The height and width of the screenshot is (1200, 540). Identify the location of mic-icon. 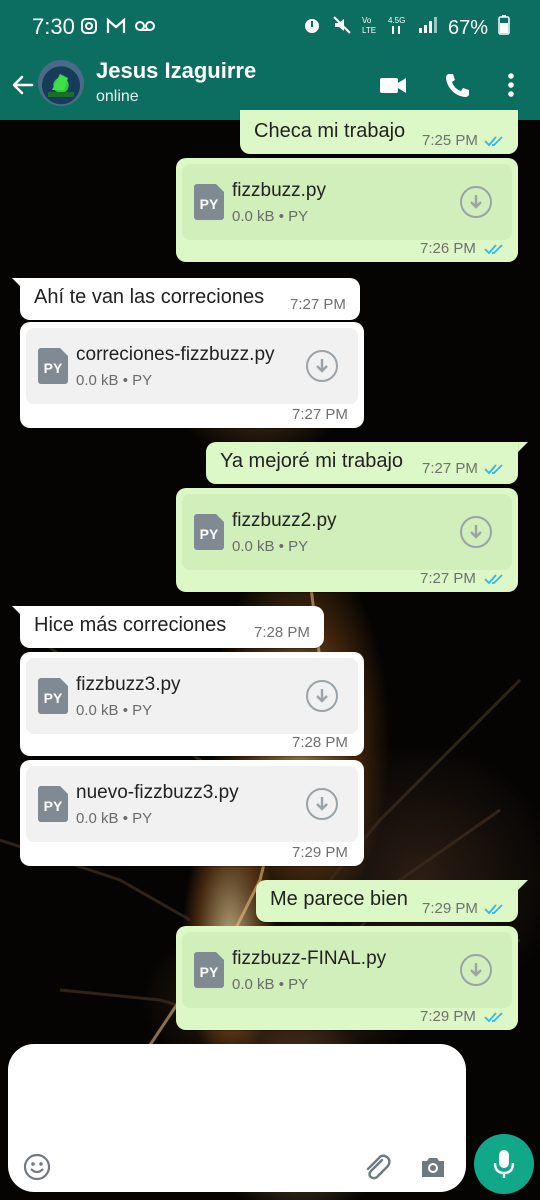
(504, 1164).